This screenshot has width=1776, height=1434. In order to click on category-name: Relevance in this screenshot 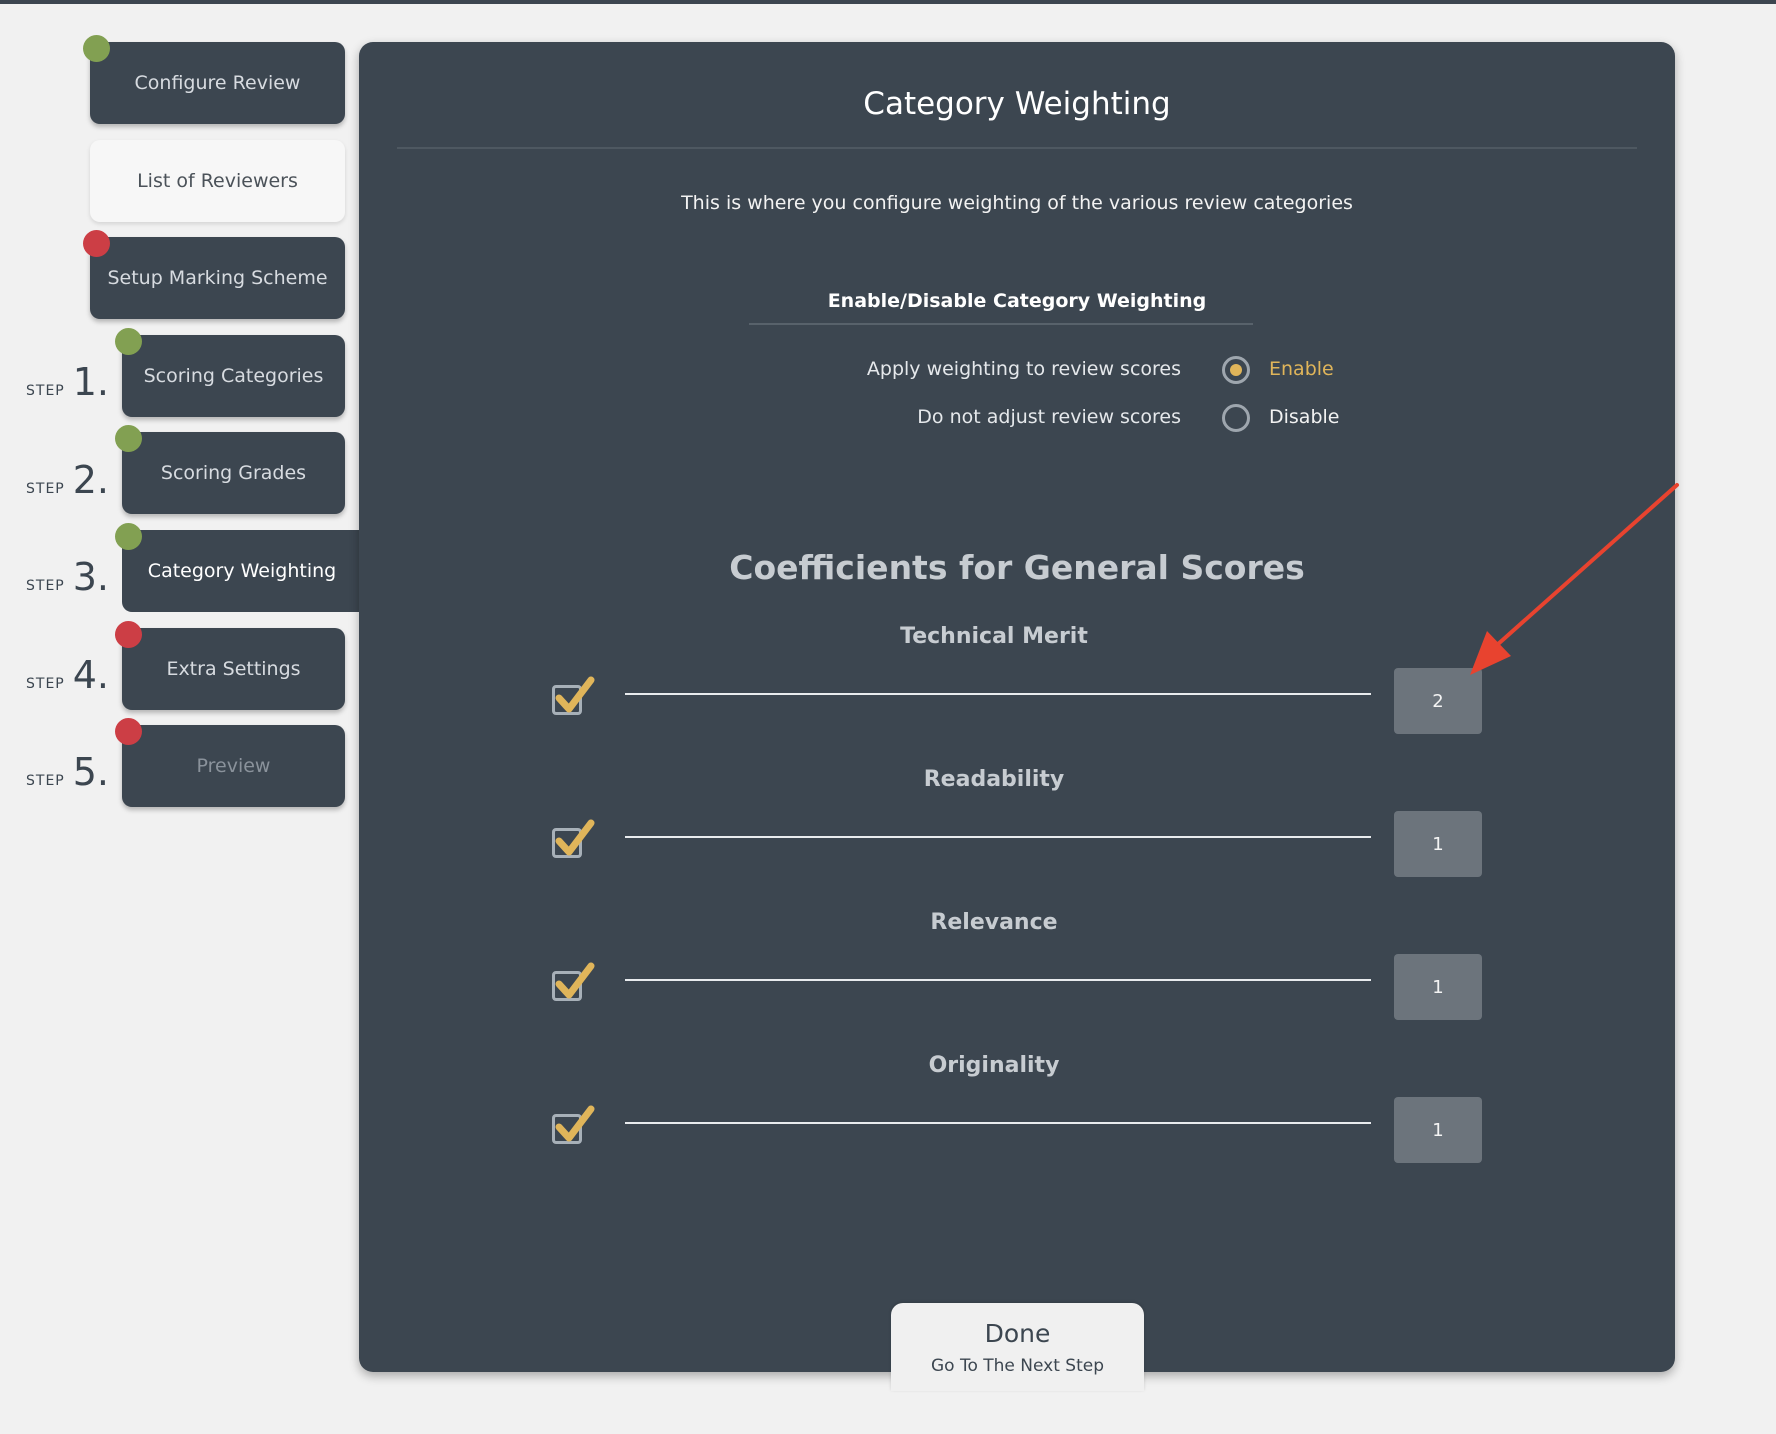, I will do `click(994, 922)`.